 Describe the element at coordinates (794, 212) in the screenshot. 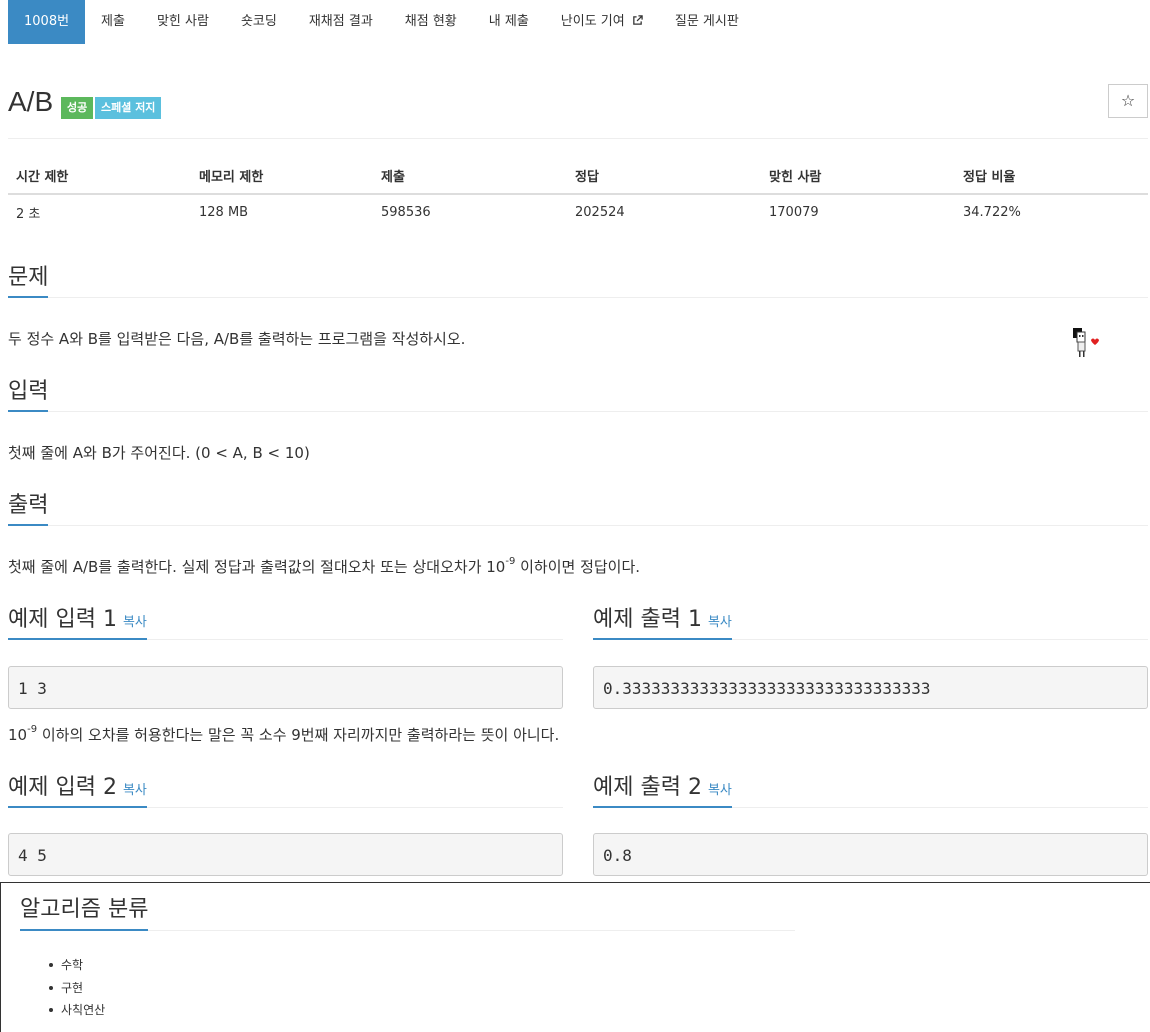

I see `value-solved-users: 170079` at that location.